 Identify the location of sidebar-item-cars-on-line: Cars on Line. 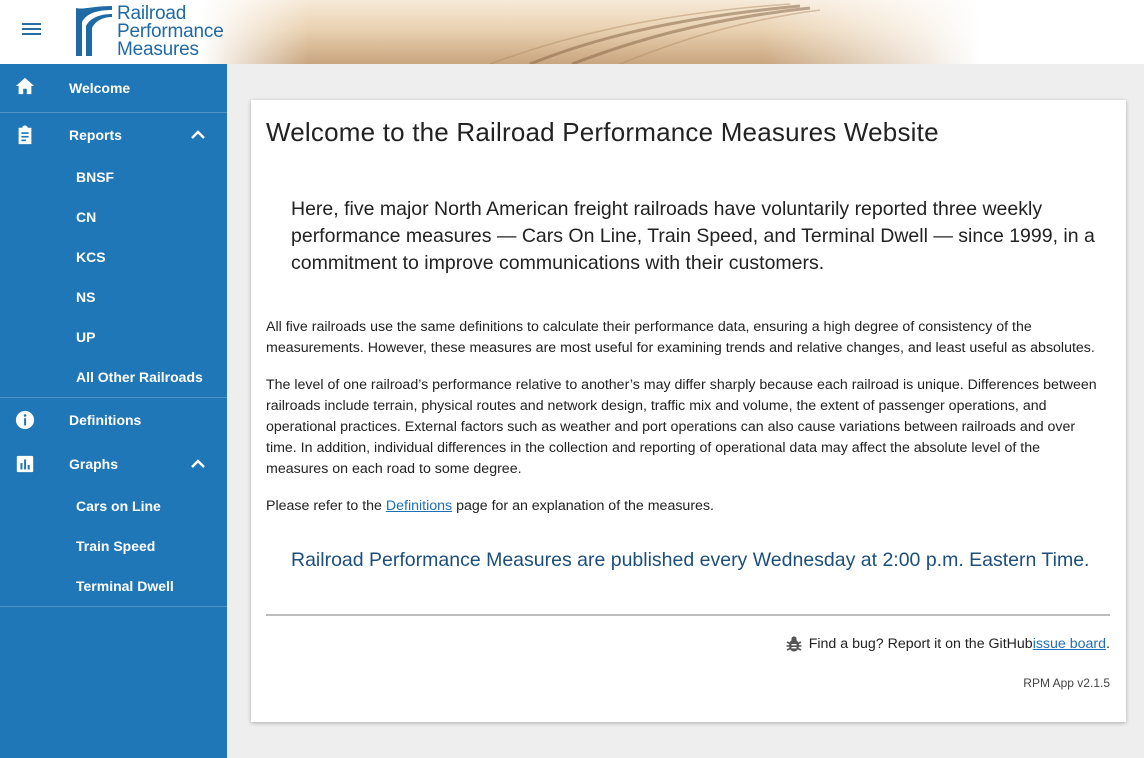
(113, 506).